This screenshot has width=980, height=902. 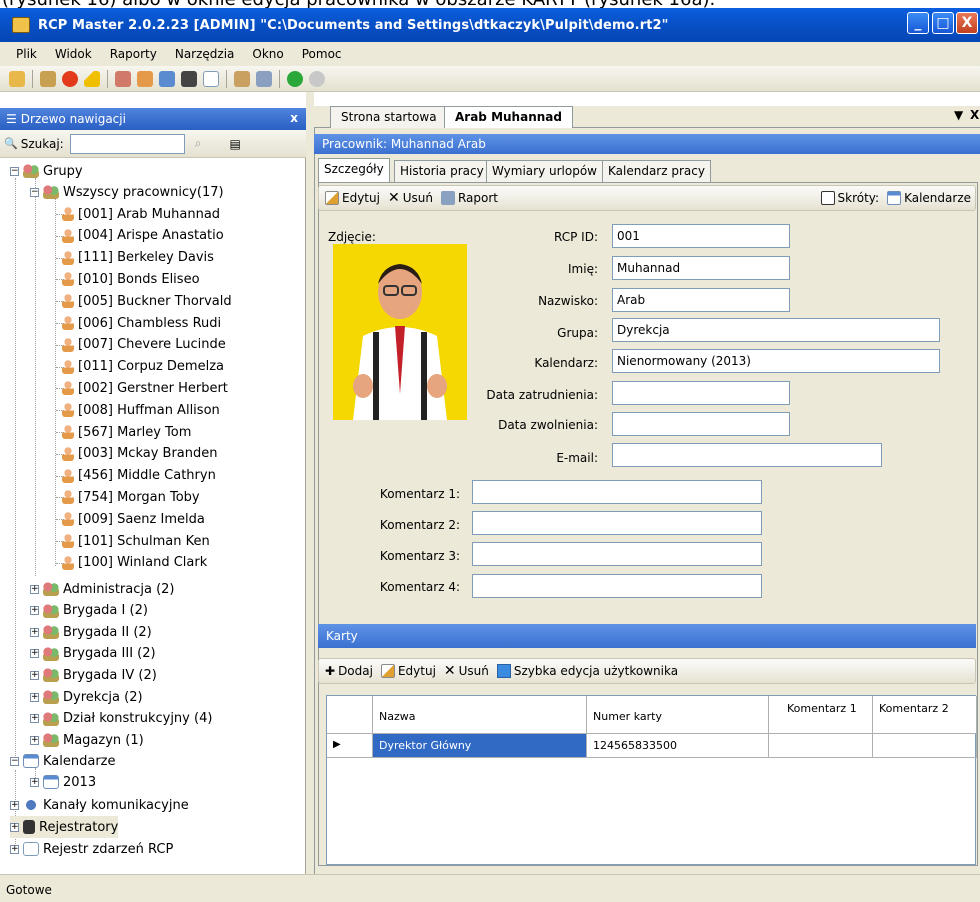 I want to click on shortcuts-button: Skróty:, so click(x=849, y=198).